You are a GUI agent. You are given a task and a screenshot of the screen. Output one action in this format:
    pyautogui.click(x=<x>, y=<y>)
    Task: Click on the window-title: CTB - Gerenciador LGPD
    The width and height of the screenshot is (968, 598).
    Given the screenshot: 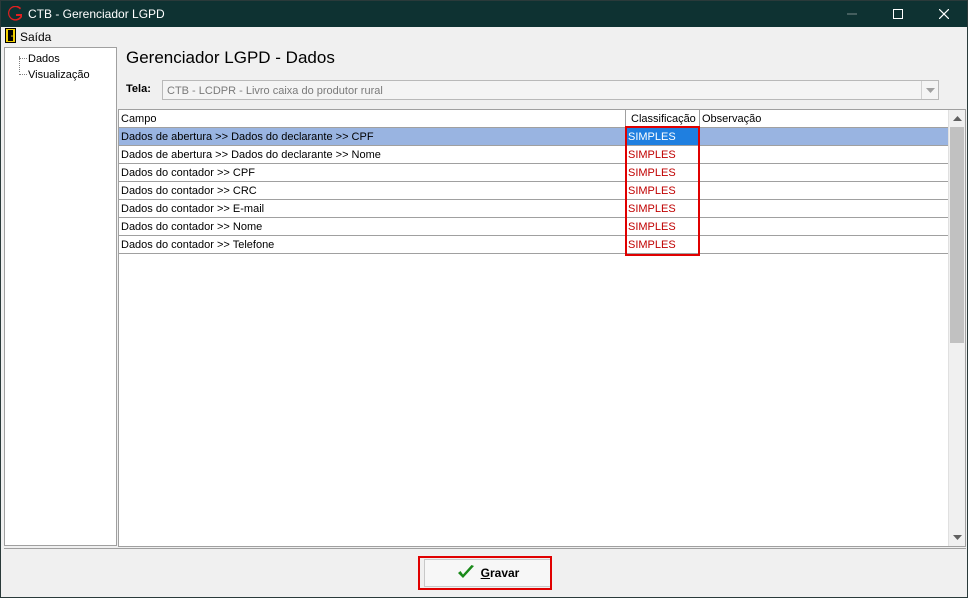 What is the action you would take?
    pyautogui.click(x=96, y=14)
    